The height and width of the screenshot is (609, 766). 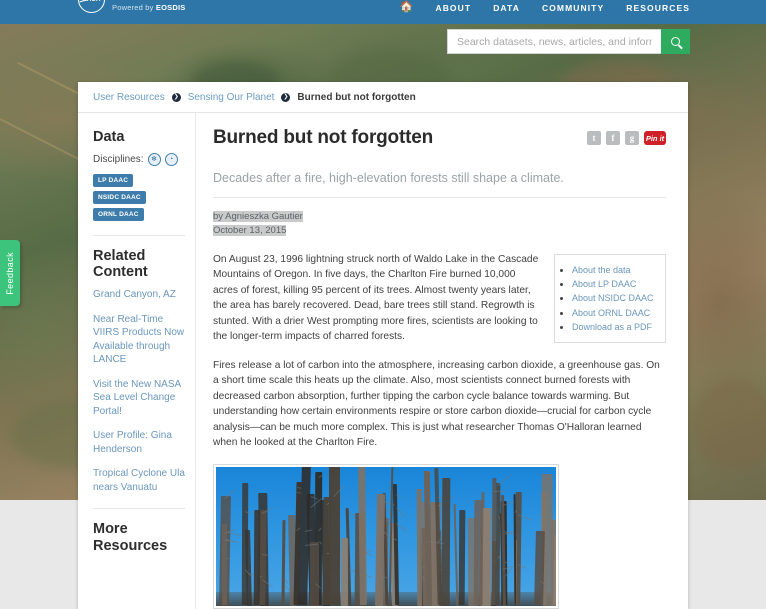 What do you see at coordinates (129, 97) in the screenshot?
I see `breadcrumb-item-user-resources: User Resources` at bounding box center [129, 97].